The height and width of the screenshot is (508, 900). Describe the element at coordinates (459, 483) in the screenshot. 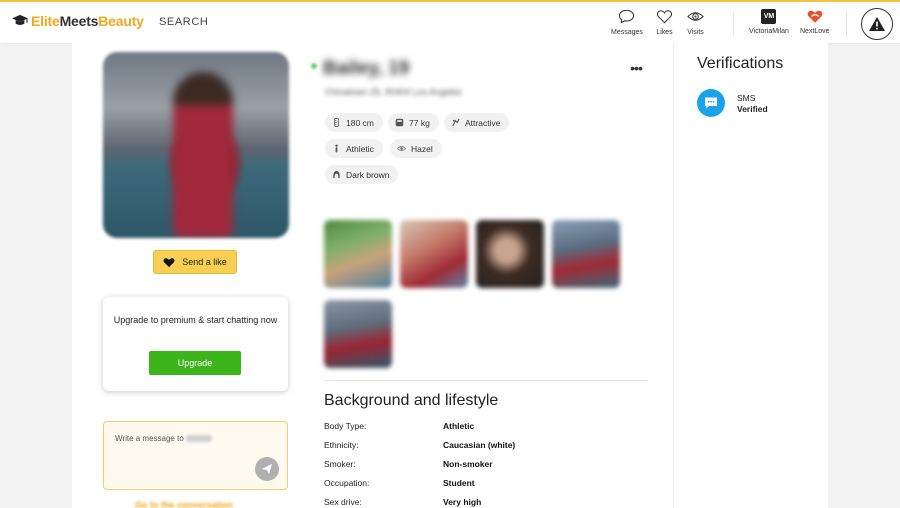

I see `attribute-value: Student` at that location.